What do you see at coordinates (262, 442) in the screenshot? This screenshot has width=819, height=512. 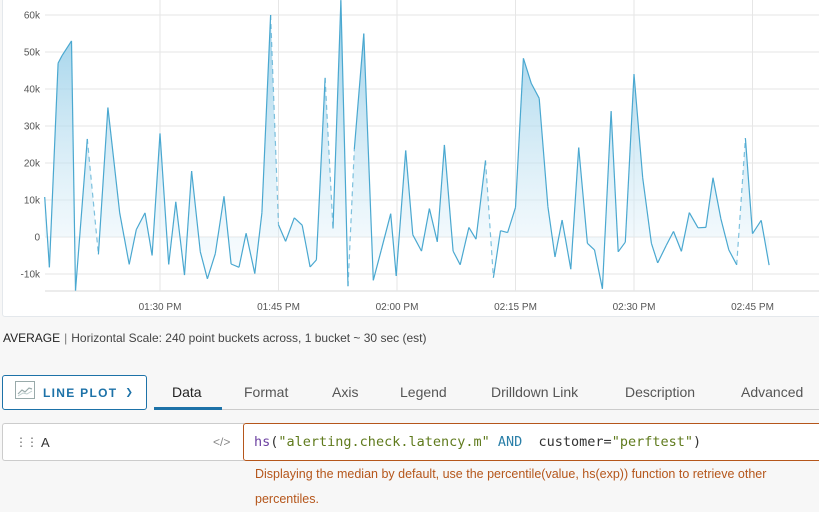 I see `query-token-fn: hs` at bounding box center [262, 442].